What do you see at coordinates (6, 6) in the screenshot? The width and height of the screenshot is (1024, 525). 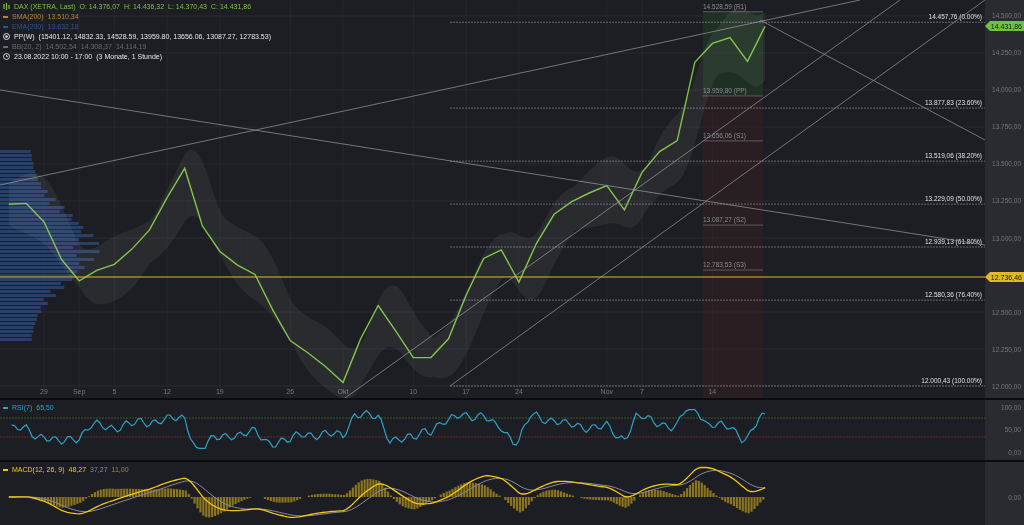 I see `candlestick-icon` at bounding box center [6, 6].